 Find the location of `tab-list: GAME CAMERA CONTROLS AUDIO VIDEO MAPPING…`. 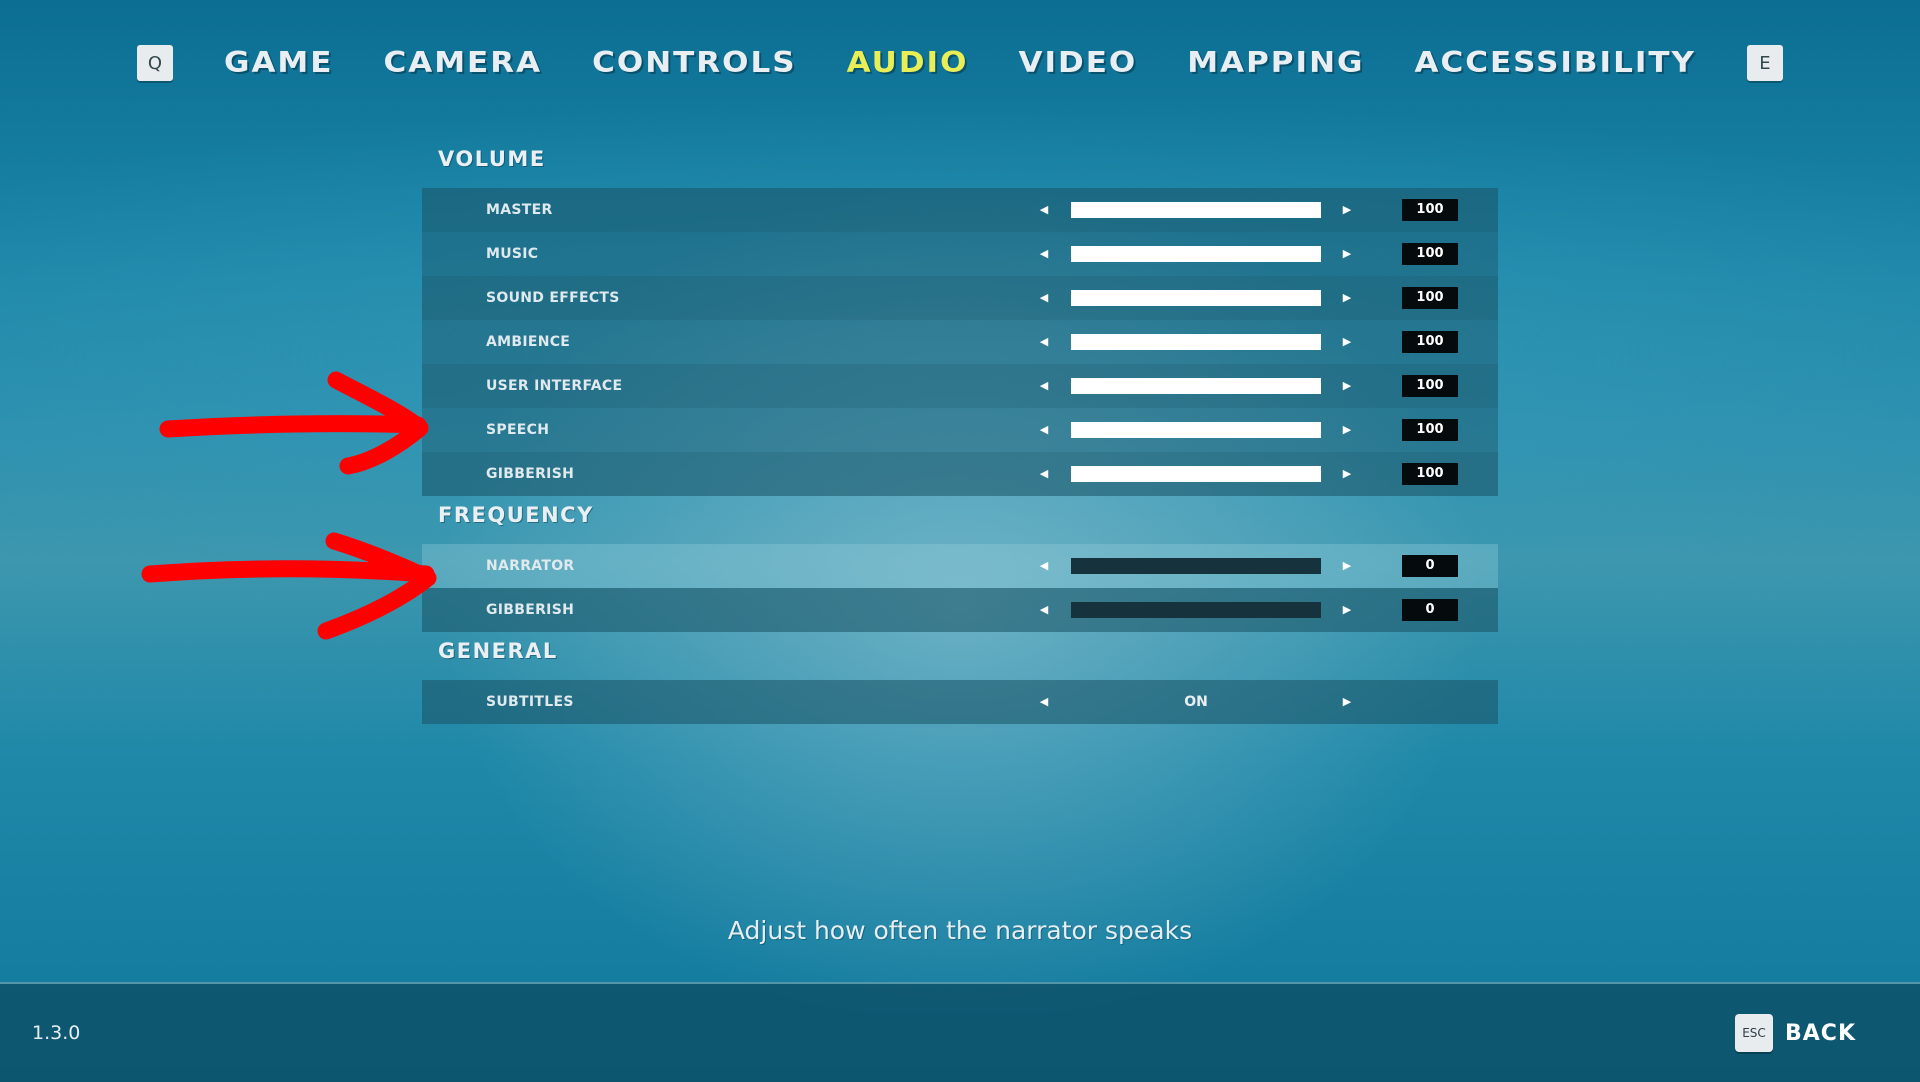

tab-list: GAME CAMERA CONTROLS AUDIO VIDEO MAPPING… is located at coordinates (960, 63).